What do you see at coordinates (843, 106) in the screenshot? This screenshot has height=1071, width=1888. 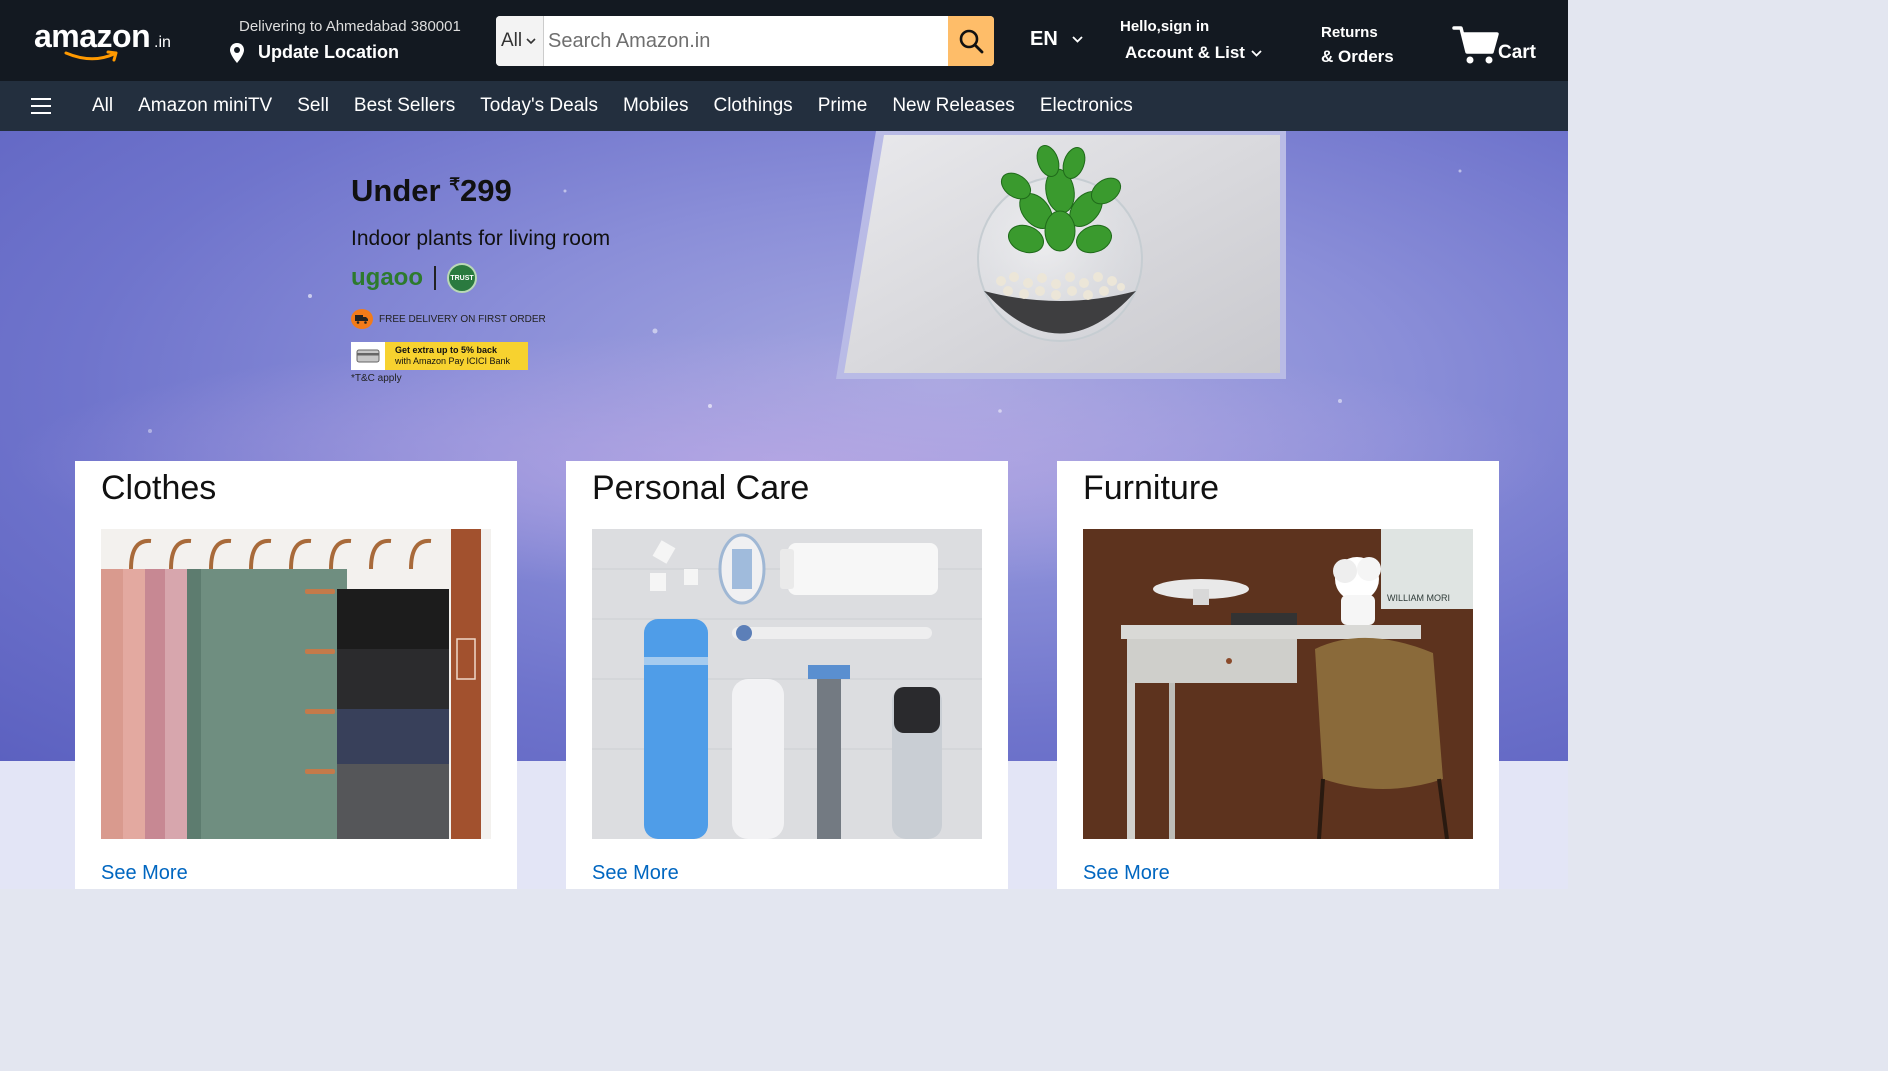 I see `nav-item-prime: Prime` at bounding box center [843, 106].